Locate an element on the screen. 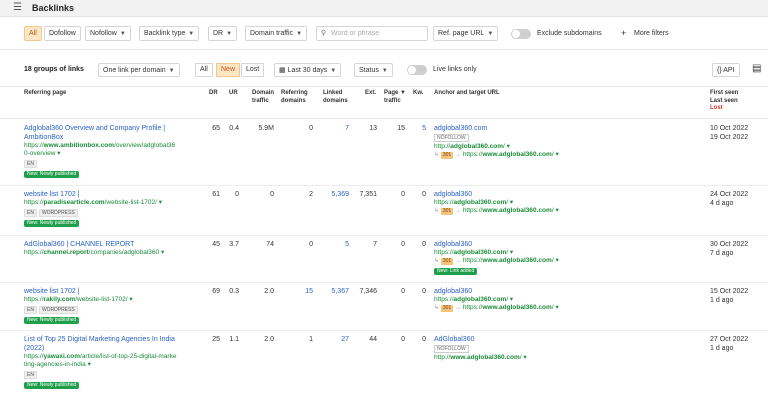 The image size is (768, 401). col-dates: First seen Last seen Lost is located at coordinates (724, 101).